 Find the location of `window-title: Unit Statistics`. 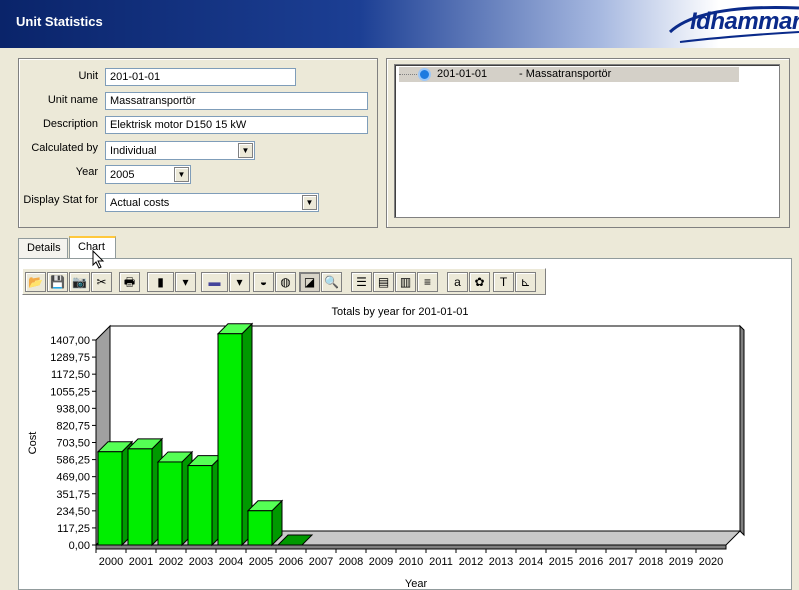

window-title: Unit Statistics is located at coordinates (59, 21).